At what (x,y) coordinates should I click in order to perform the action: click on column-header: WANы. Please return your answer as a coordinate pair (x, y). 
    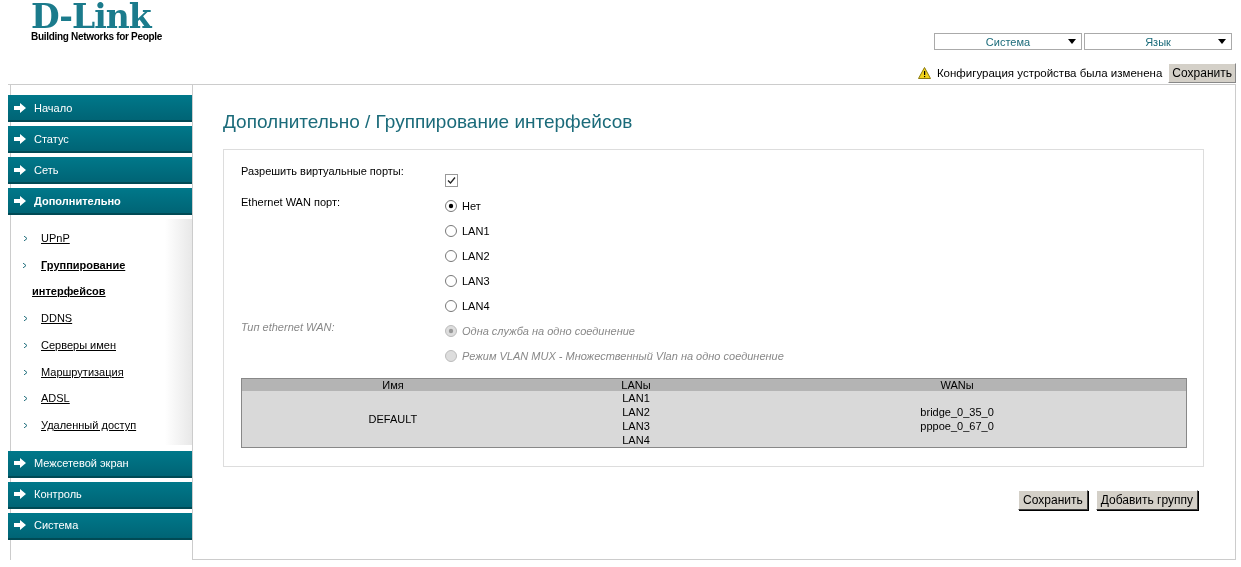
    Looking at the image, I should click on (957, 384).